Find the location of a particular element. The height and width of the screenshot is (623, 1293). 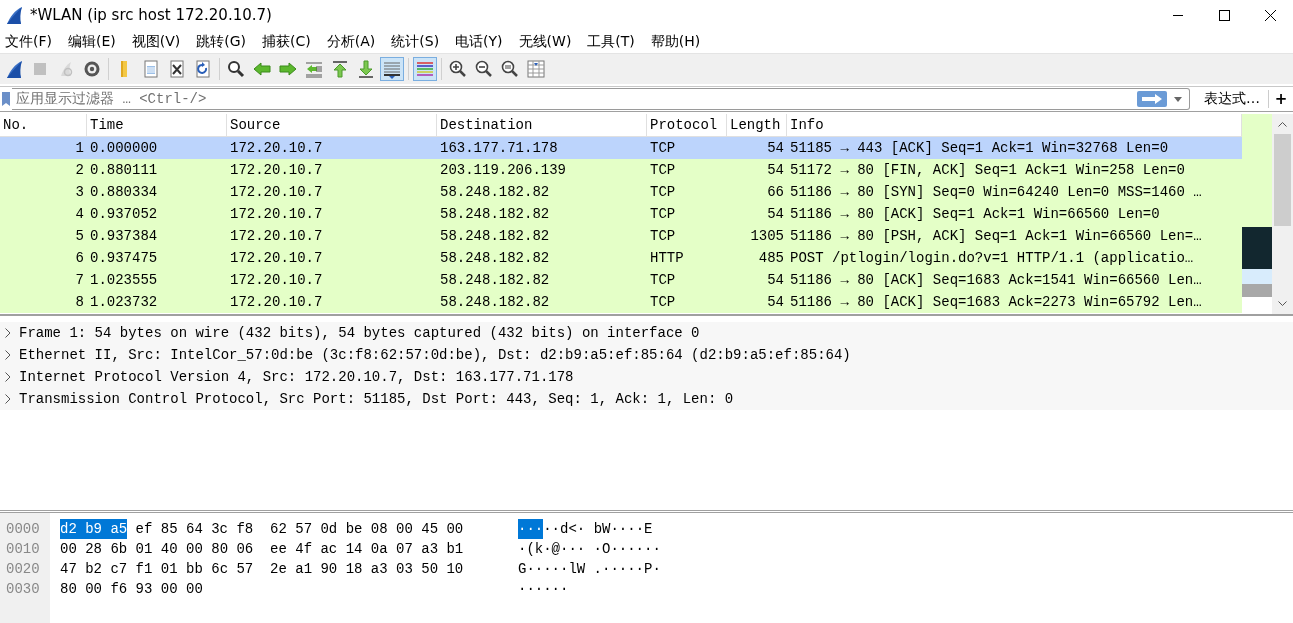

table-cell-text: 51186 → 80 [ACK] Seq=1 Ack=1 Win=66560 Len=0 is located at coordinates (975, 214).